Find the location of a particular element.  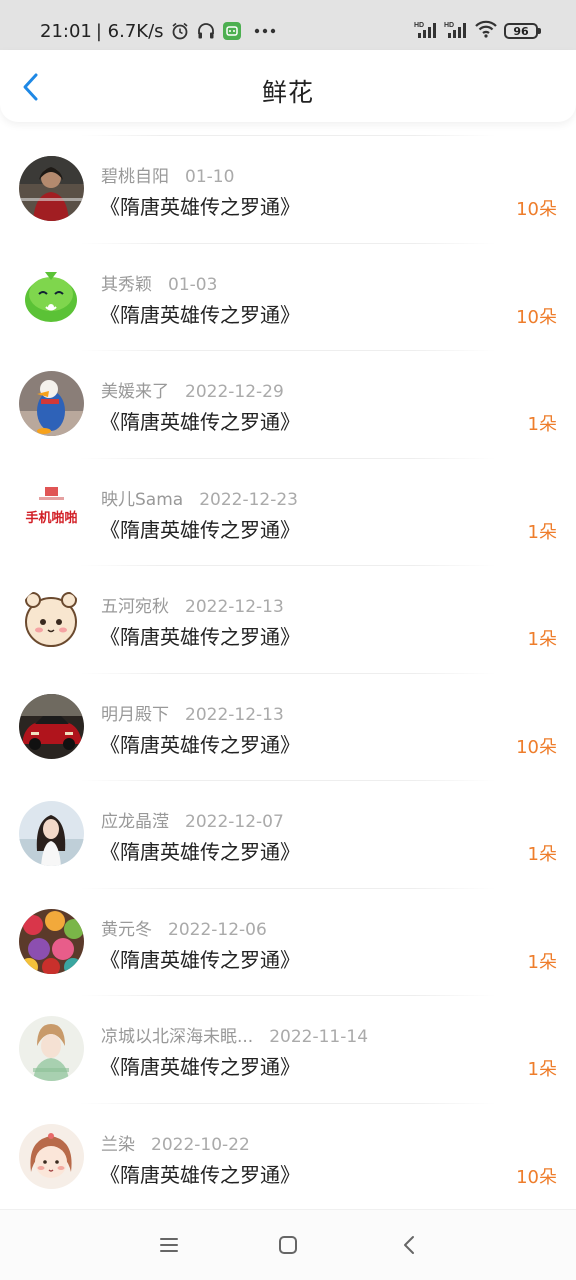

sender-meta: 明月殿下 2022-12-13 is located at coordinates (192, 712).